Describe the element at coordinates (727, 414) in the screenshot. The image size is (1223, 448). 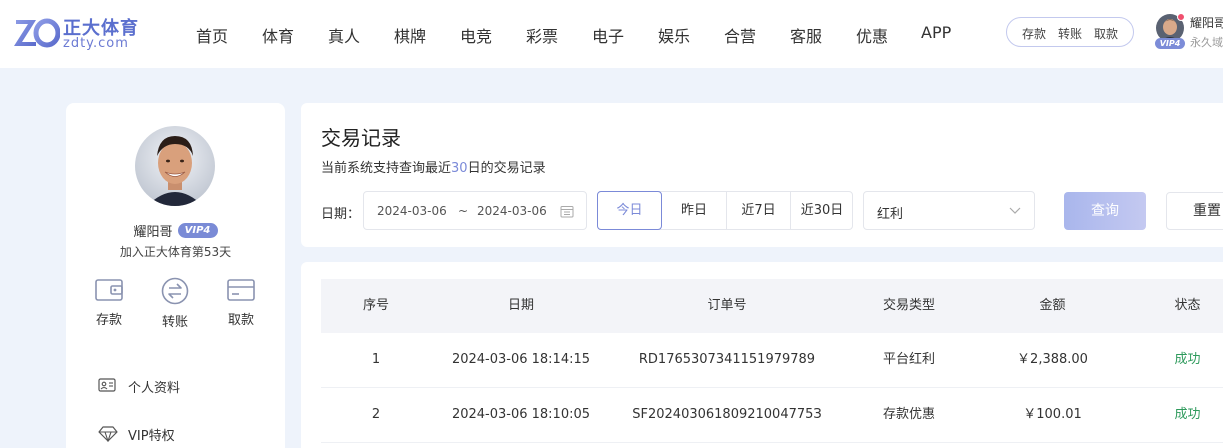
I see `cell-order-id: SF20240306180921004775З` at that location.